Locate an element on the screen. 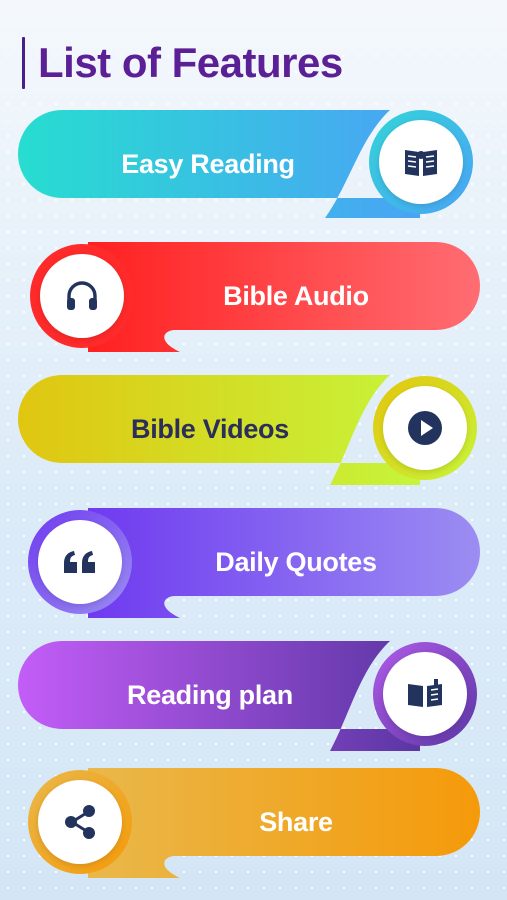  feature-row-share: Share is located at coordinates (253, 822).